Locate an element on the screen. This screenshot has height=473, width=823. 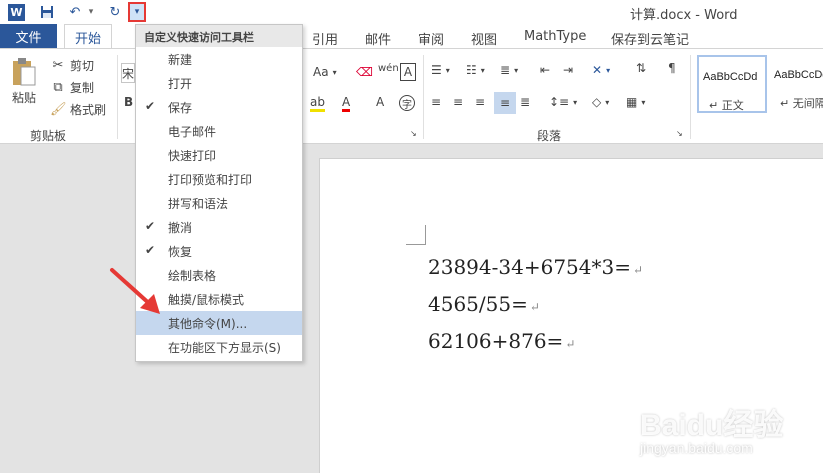
menu-item-label: 撤消 is located at coordinates (180, 228).